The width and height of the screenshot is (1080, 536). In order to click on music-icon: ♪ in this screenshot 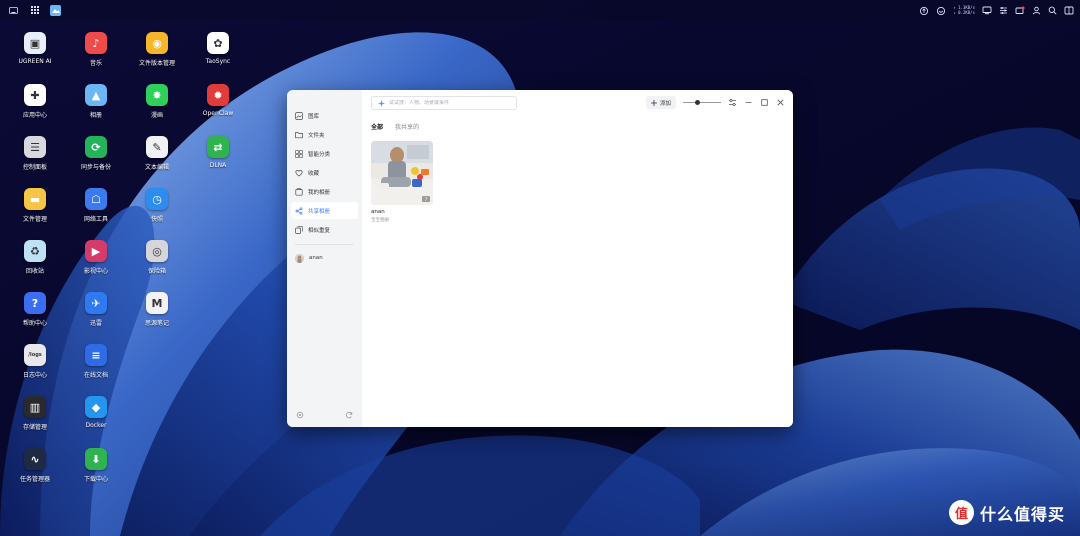, I will do `click(96, 43)`.